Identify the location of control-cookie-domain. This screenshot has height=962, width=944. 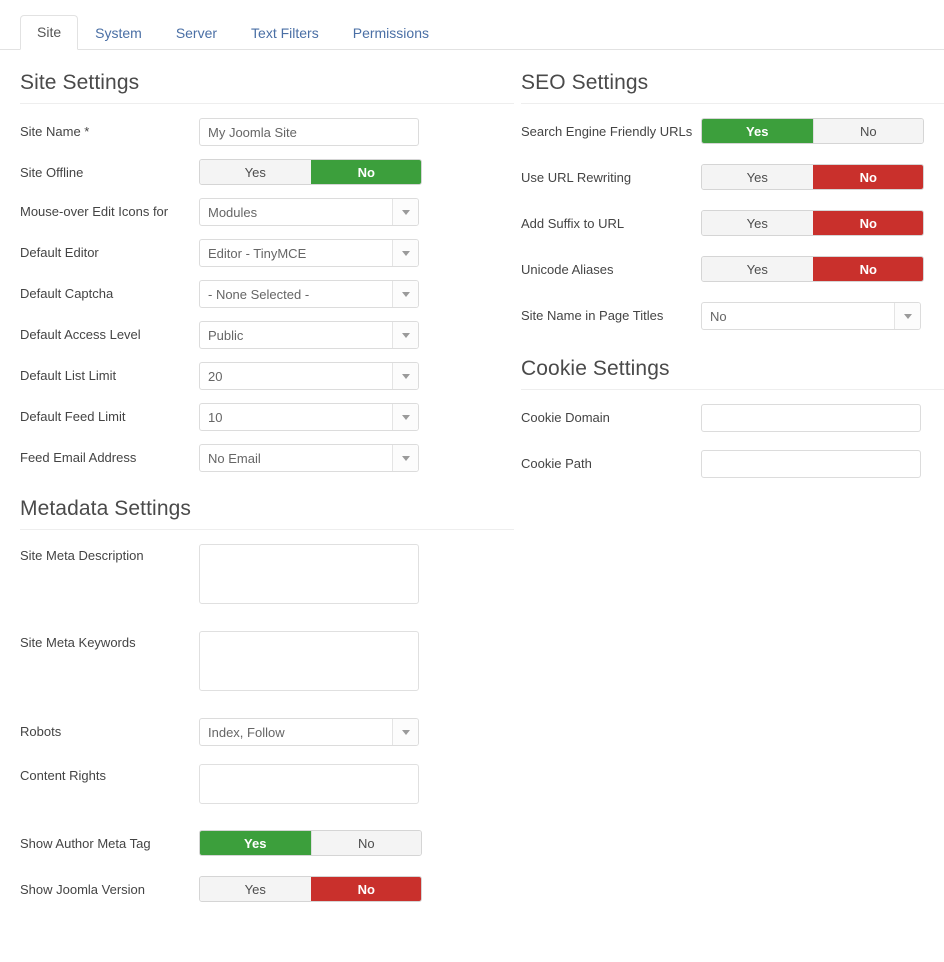
(811, 418).